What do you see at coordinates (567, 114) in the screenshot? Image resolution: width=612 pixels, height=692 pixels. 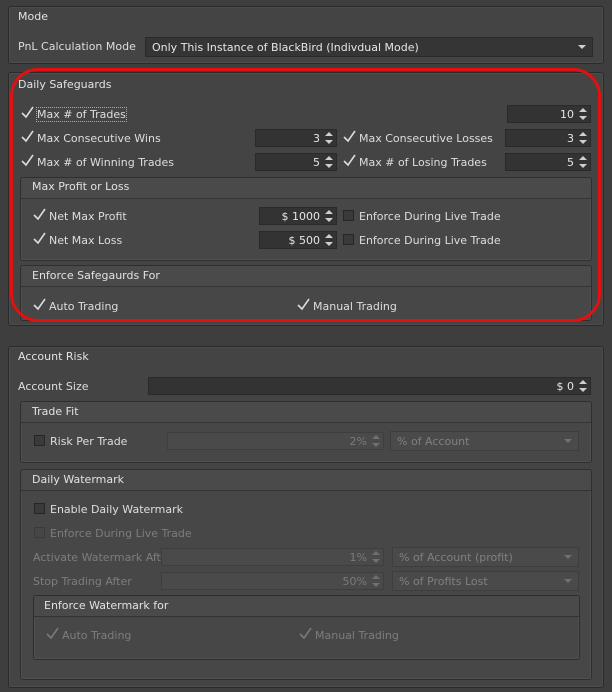 I see `max-trades-value: 10` at bounding box center [567, 114].